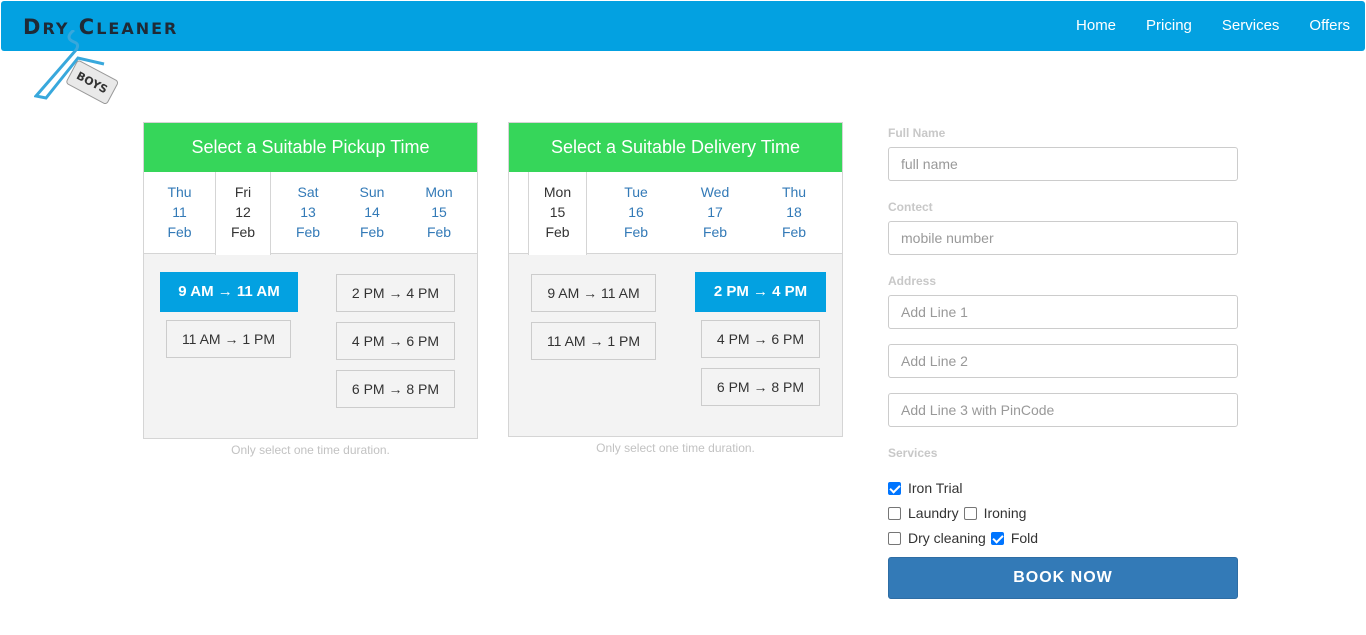 The image size is (1366, 635). What do you see at coordinates (917, 133) in the screenshot?
I see `full-name-label: Full Name` at bounding box center [917, 133].